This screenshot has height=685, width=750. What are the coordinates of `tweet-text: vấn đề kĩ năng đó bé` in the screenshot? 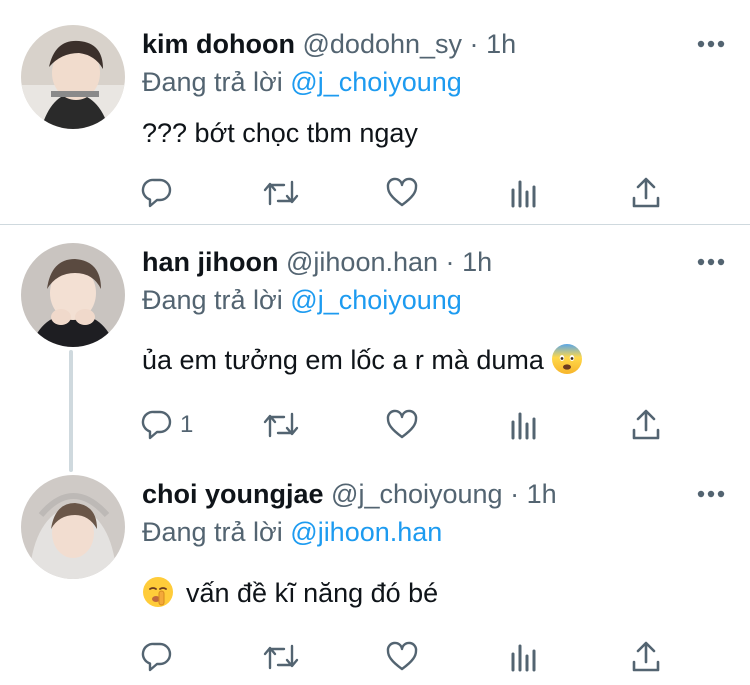 It's located at (312, 593).